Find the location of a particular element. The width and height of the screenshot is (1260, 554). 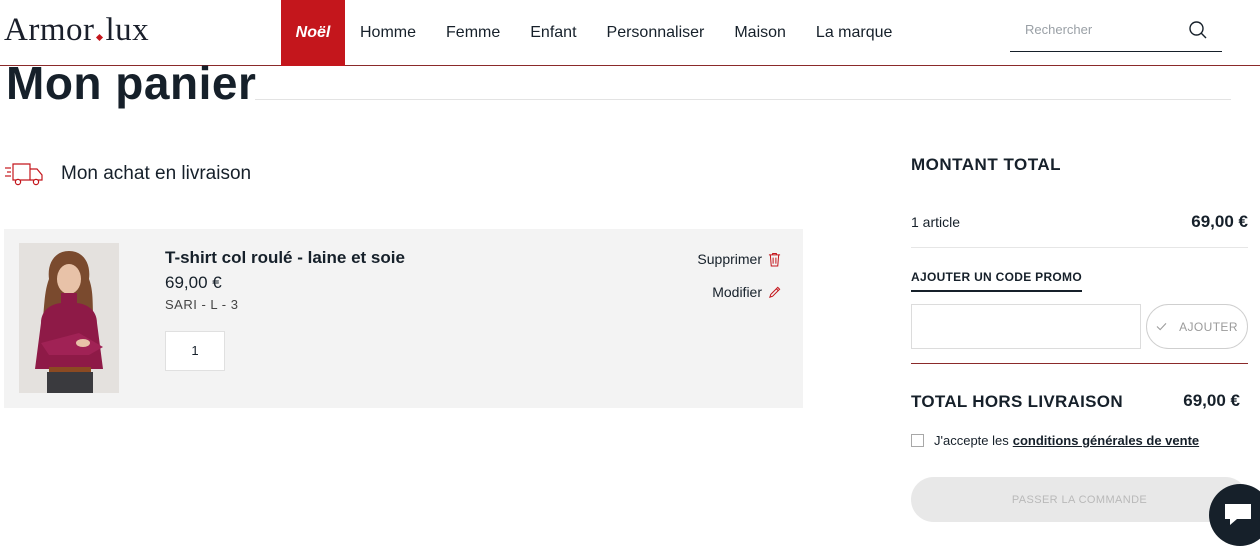

checkout-button: PASSER LA COMMANDE is located at coordinates (1079, 499).